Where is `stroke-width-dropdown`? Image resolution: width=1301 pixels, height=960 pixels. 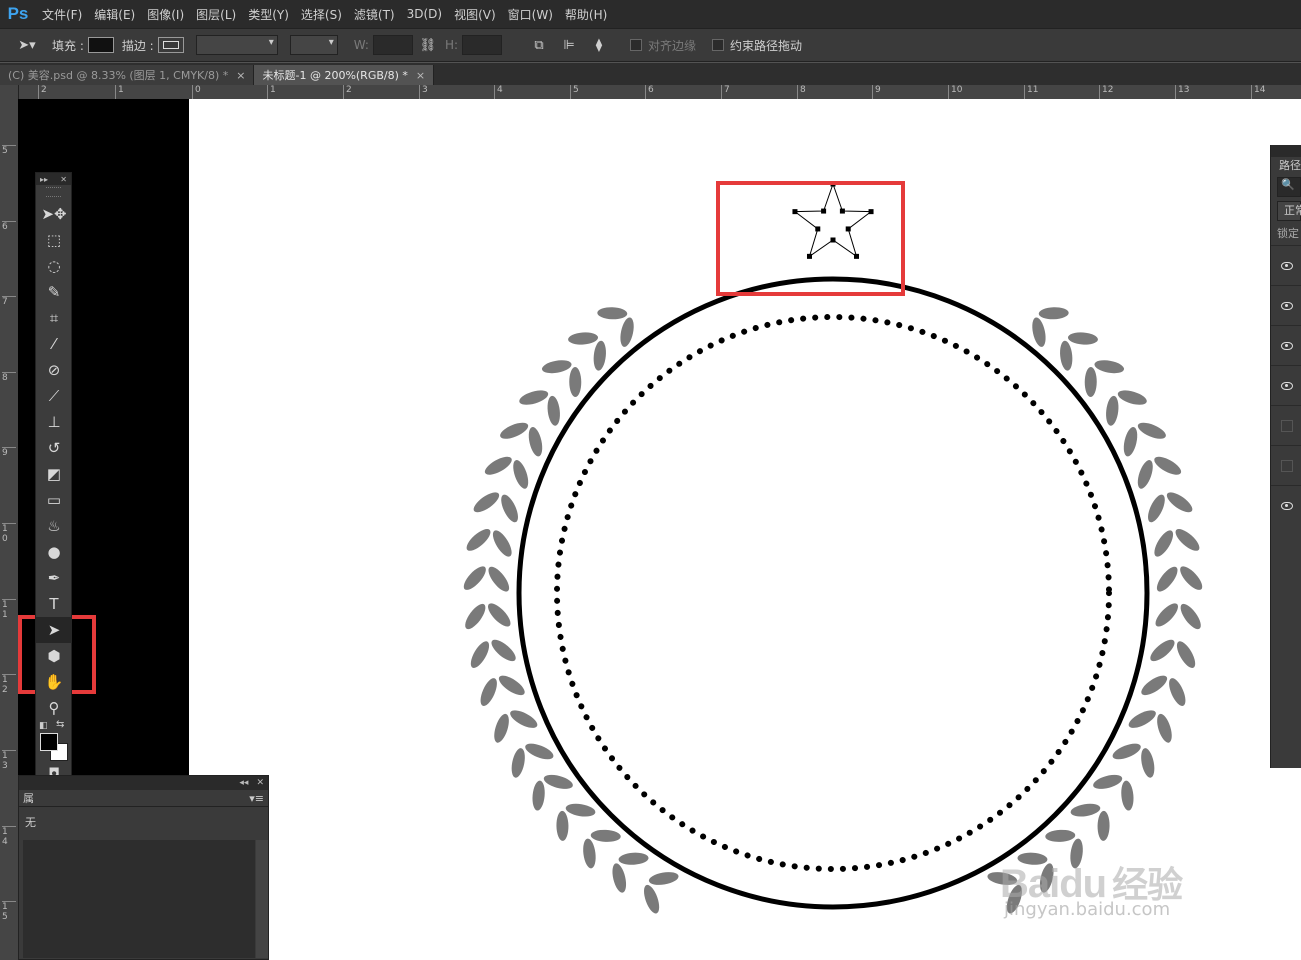 stroke-width-dropdown is located at coordinates (236, 45).